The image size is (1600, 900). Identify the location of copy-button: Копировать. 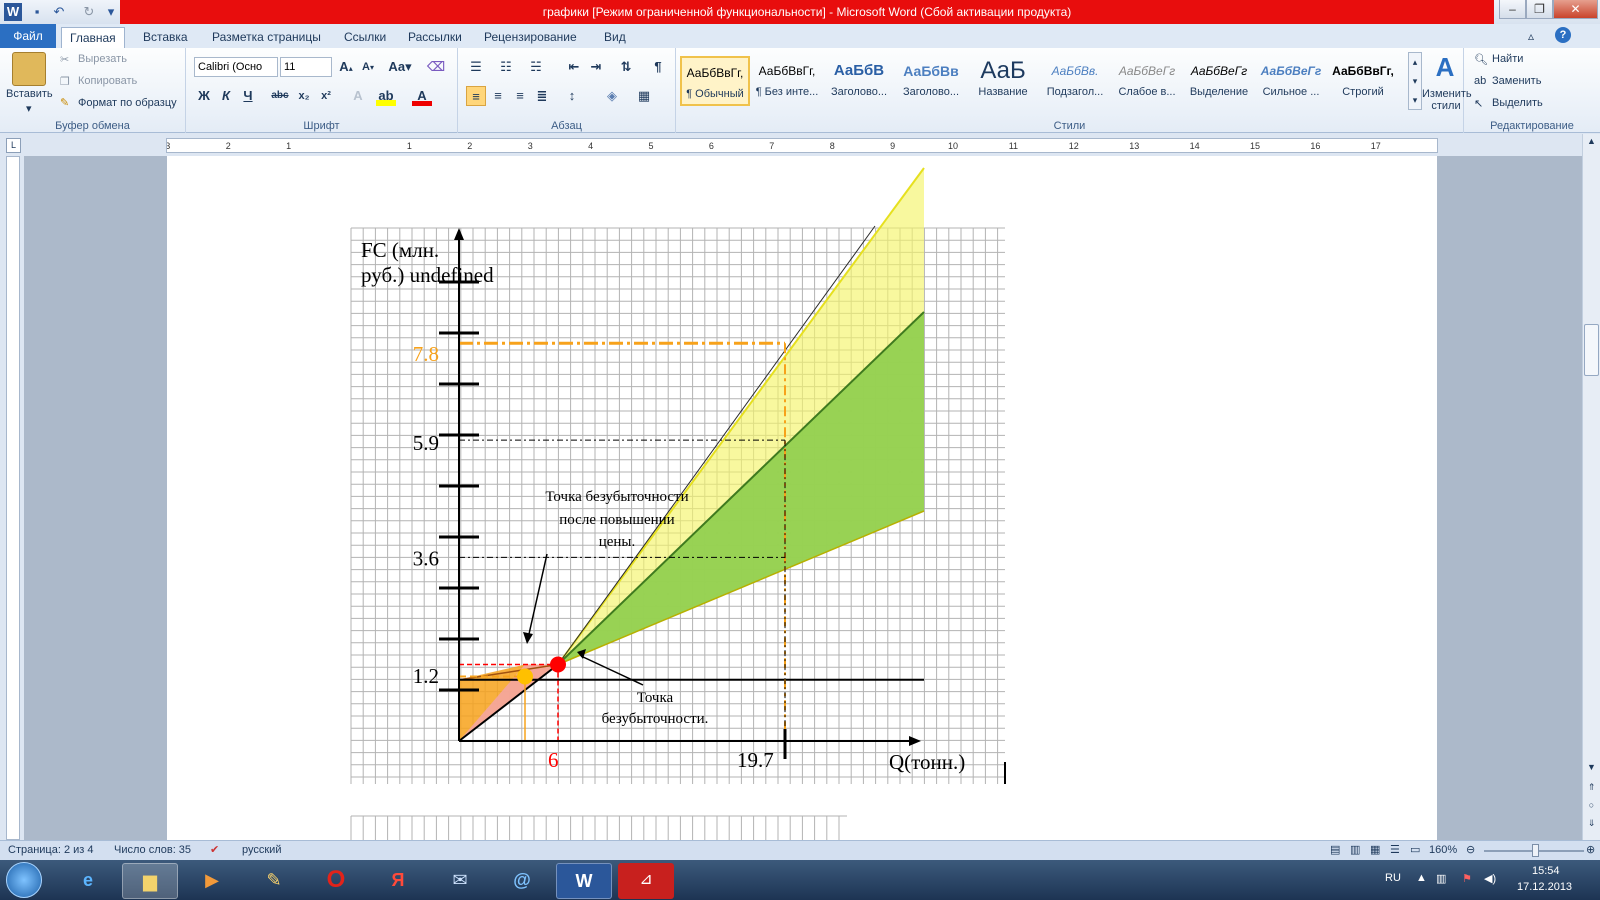
(107, 81).